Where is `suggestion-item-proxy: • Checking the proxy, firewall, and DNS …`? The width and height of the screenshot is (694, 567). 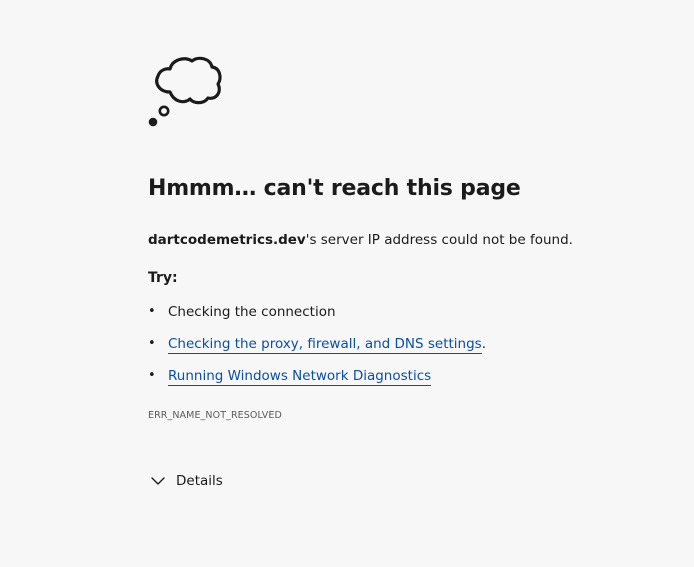 suggestion-item-proxy: • Checking the proxy, firewall, and DNS … is located at coordinates (317, 351).